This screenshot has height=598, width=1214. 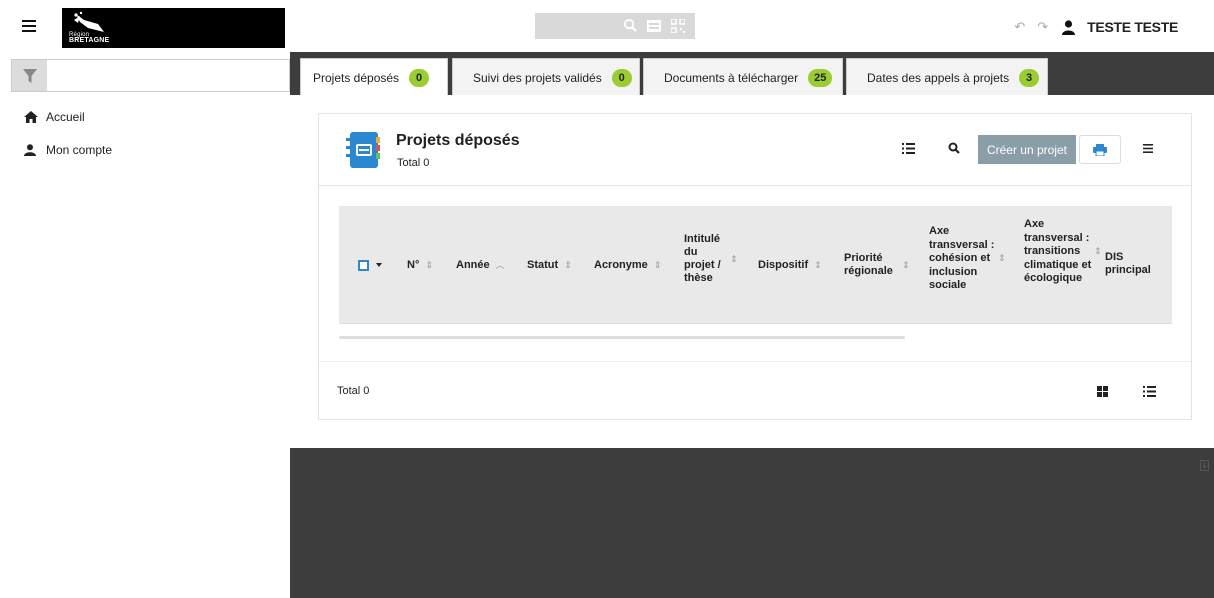 I want to click on menu-icon, so click(x=29, y=26).